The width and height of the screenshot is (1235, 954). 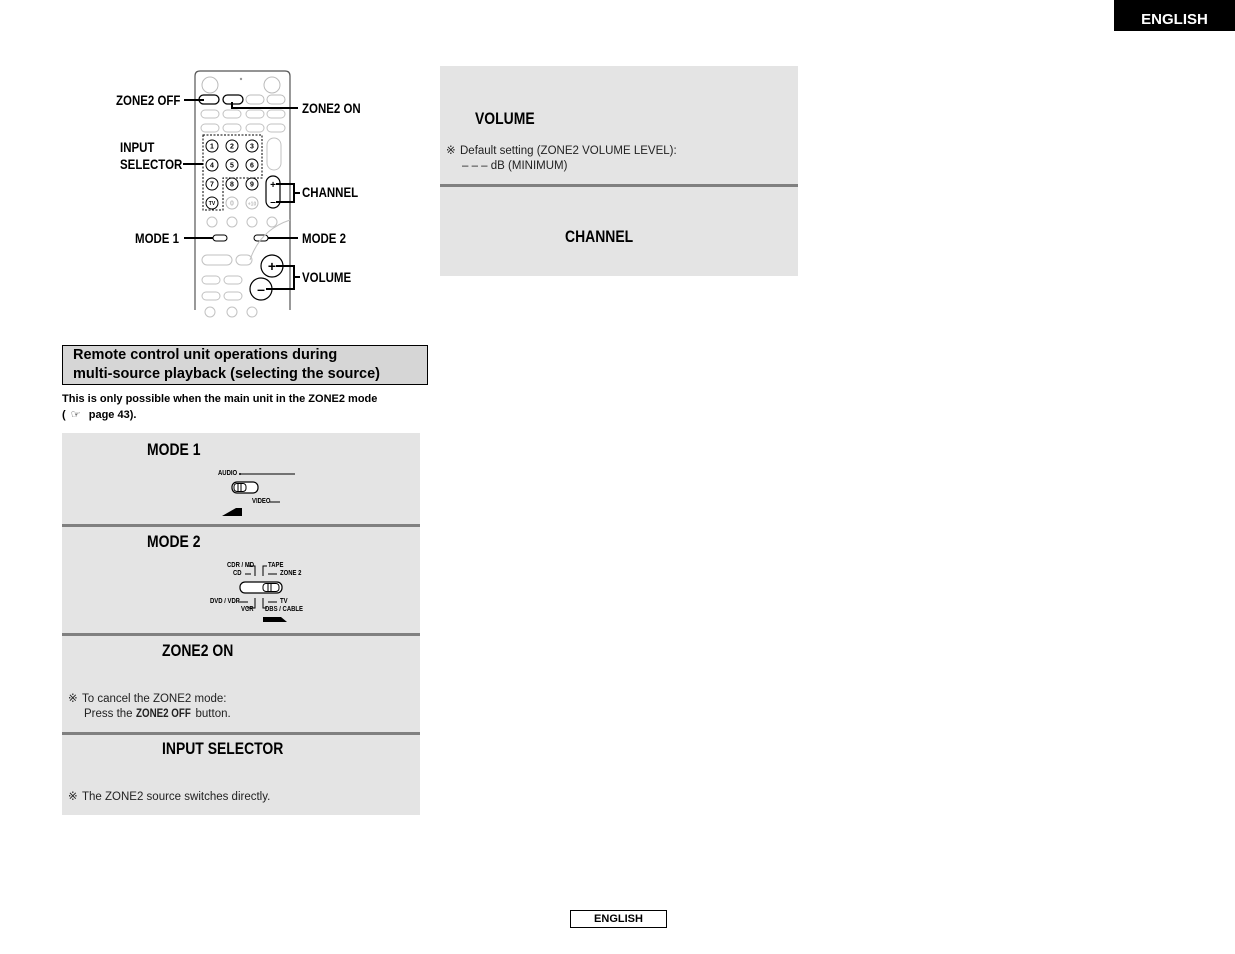 I want to click on switch-label-cdr-md: CDR / MD, so click(x=241, y=565).